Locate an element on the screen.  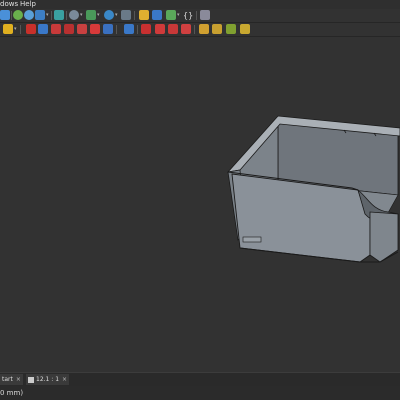
measure-refresh-icon is located at coordinates (231, 29).